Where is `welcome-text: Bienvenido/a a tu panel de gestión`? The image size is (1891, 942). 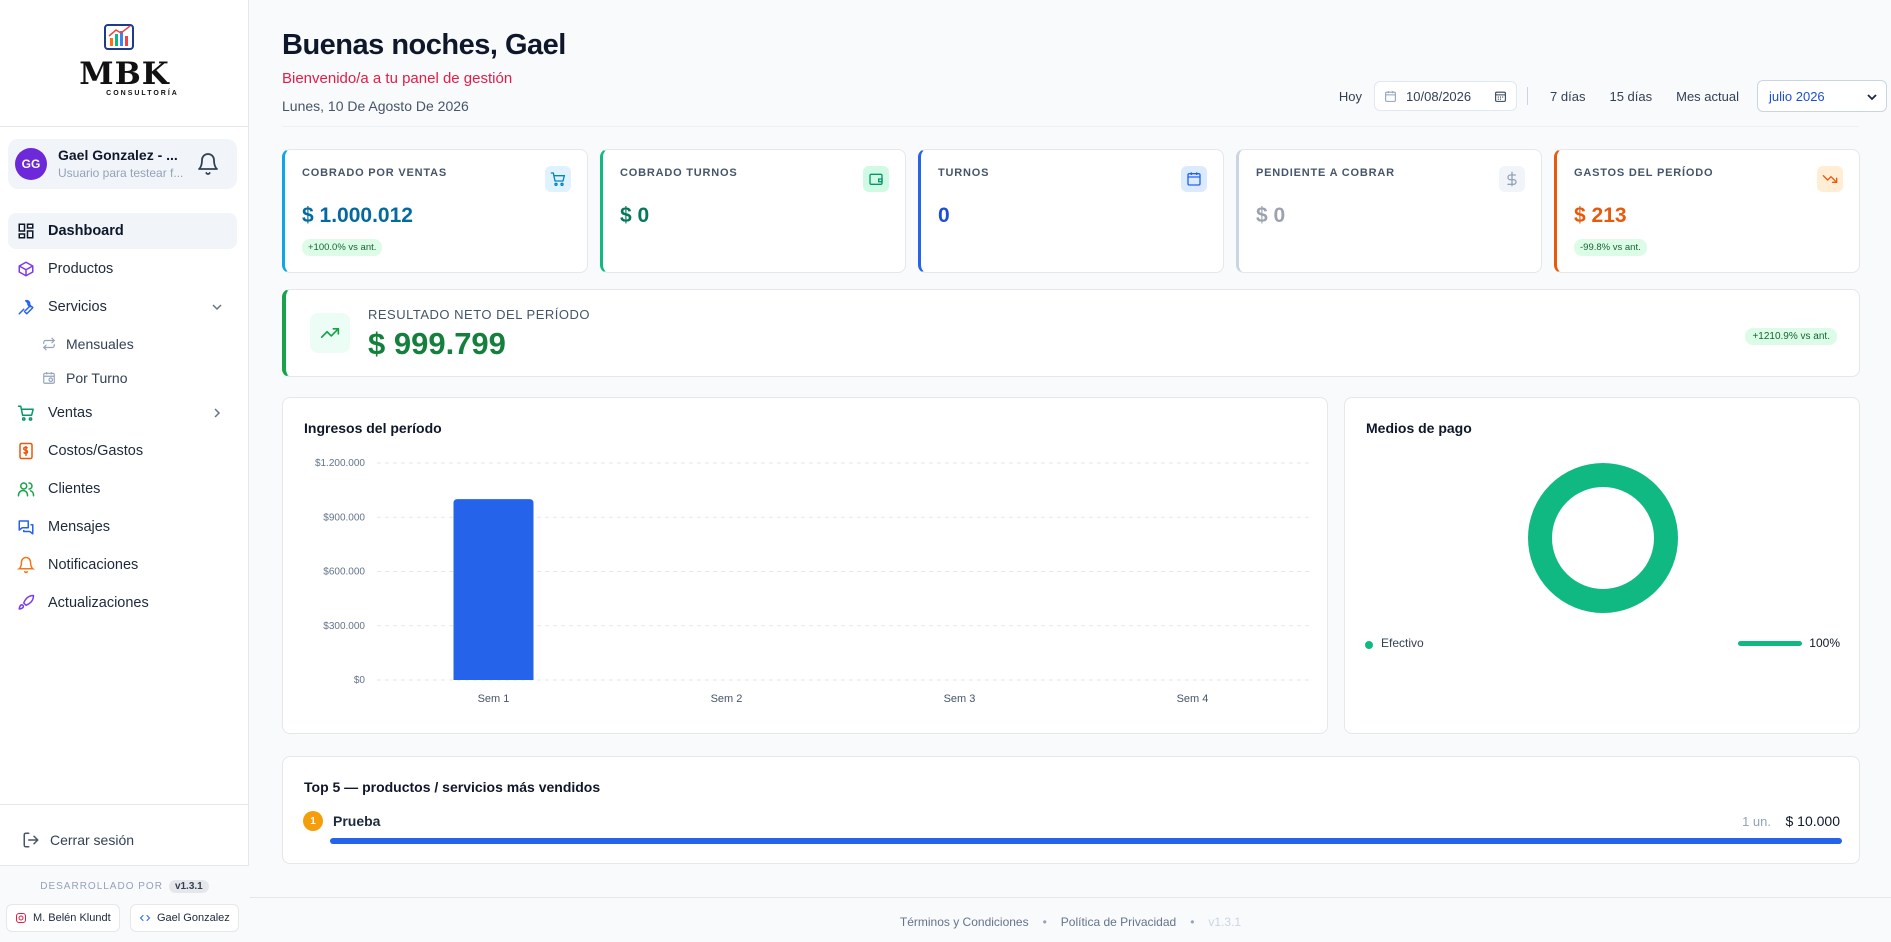 welcome-text: Bienvenido/a a tu panel de gestión is located at coordinates (397, 78).